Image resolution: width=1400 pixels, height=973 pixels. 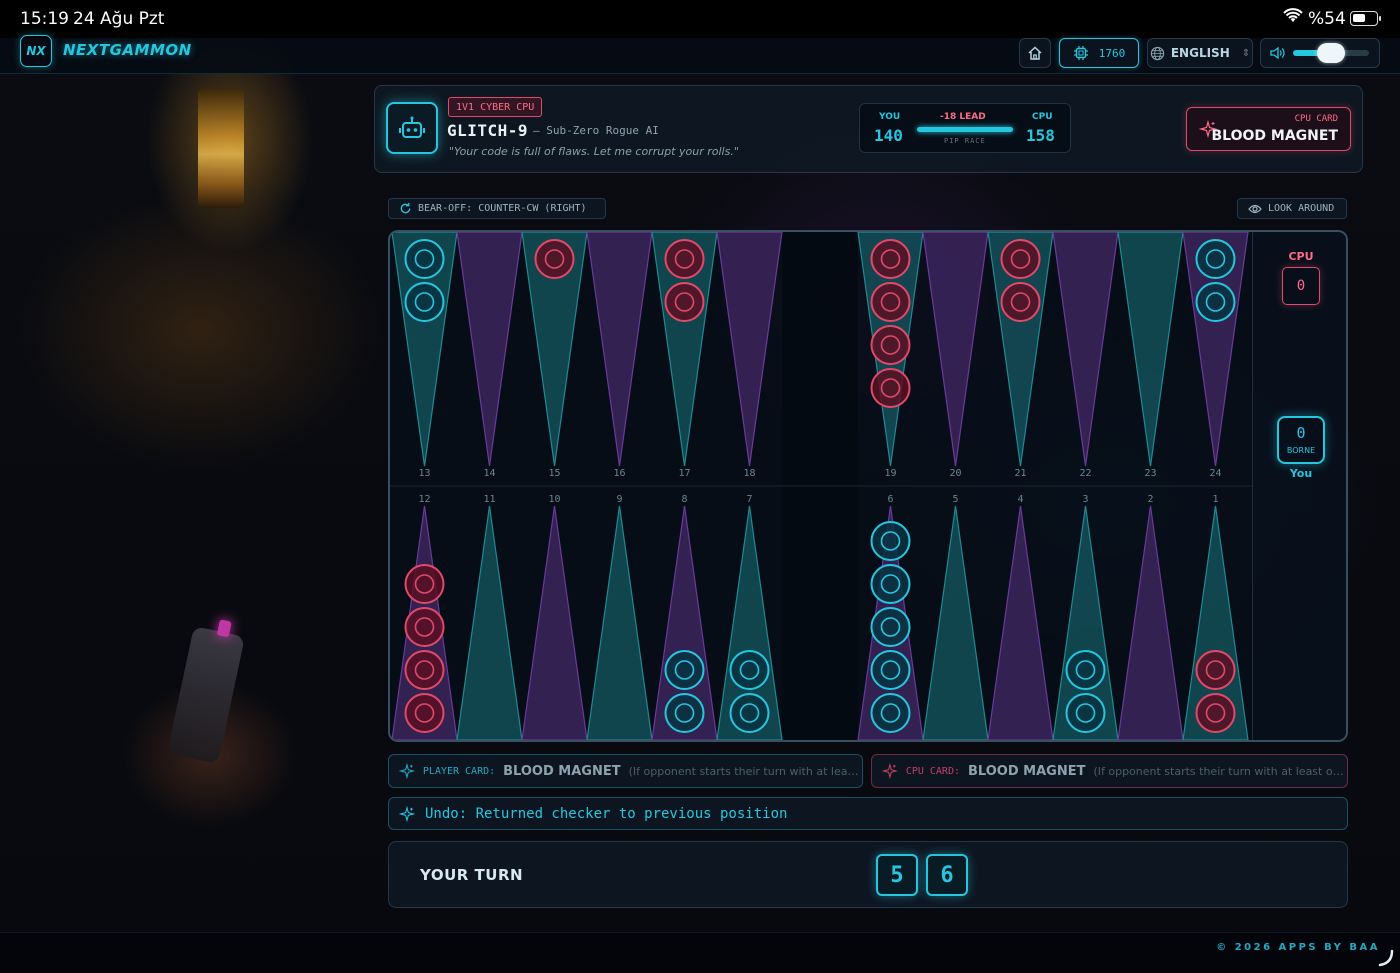 I want to click on point-number-label: 4, so click(x=1020, y=499).